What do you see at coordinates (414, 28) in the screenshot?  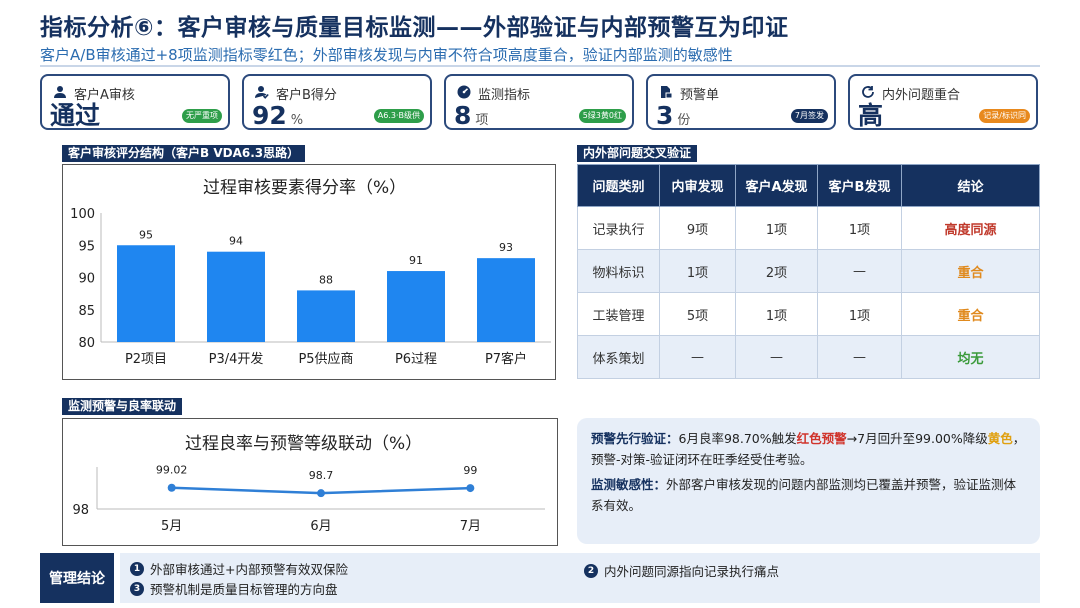 I see `page-title: 指标分析⑥：客户审核与质量目标监测——外部验证与内部预警互为印证` at bounding box center [414, 28].